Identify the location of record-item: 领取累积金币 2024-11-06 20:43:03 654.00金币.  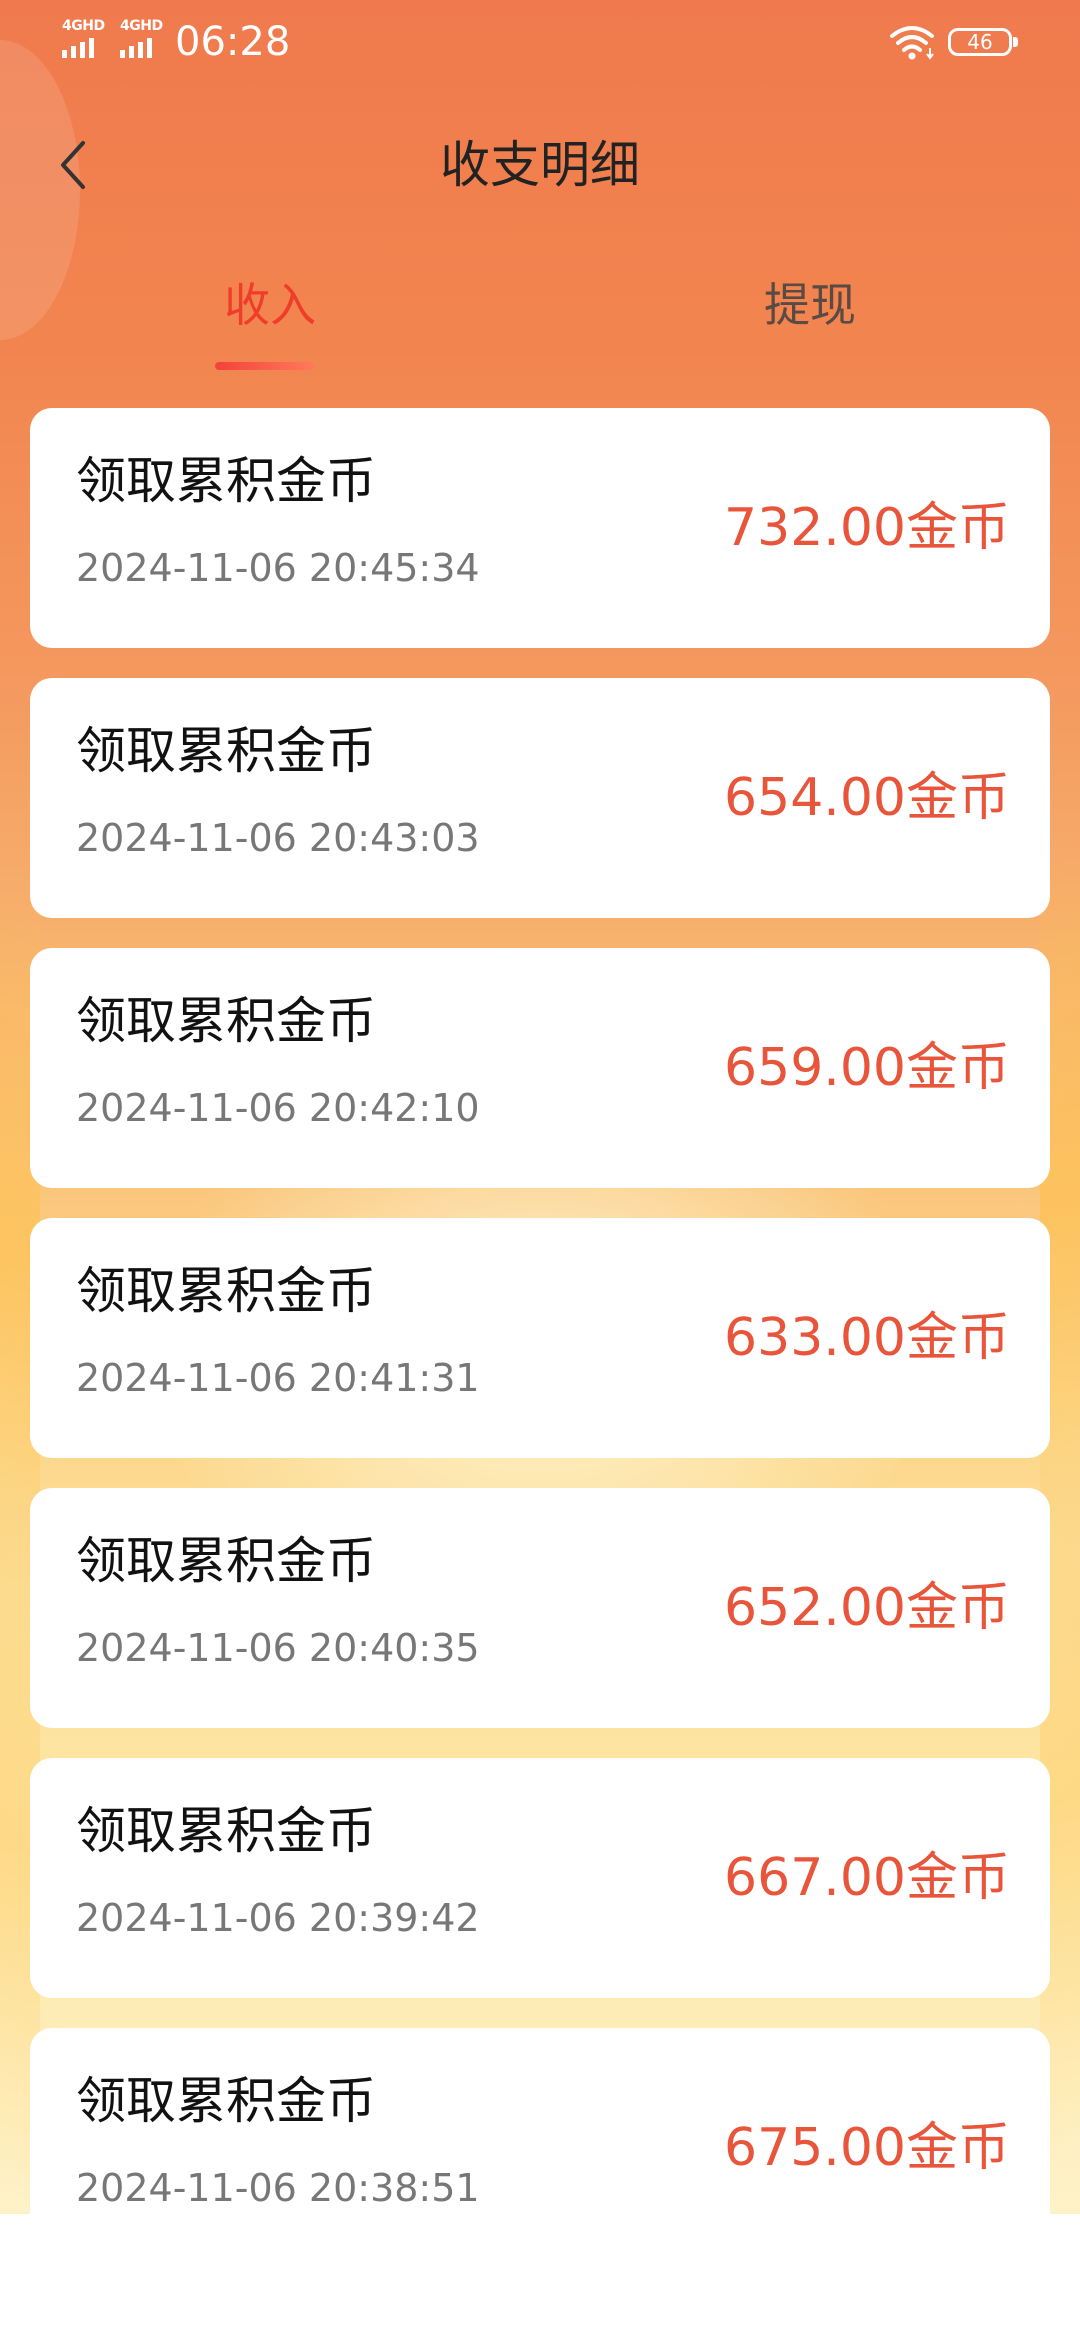
(540, 798).